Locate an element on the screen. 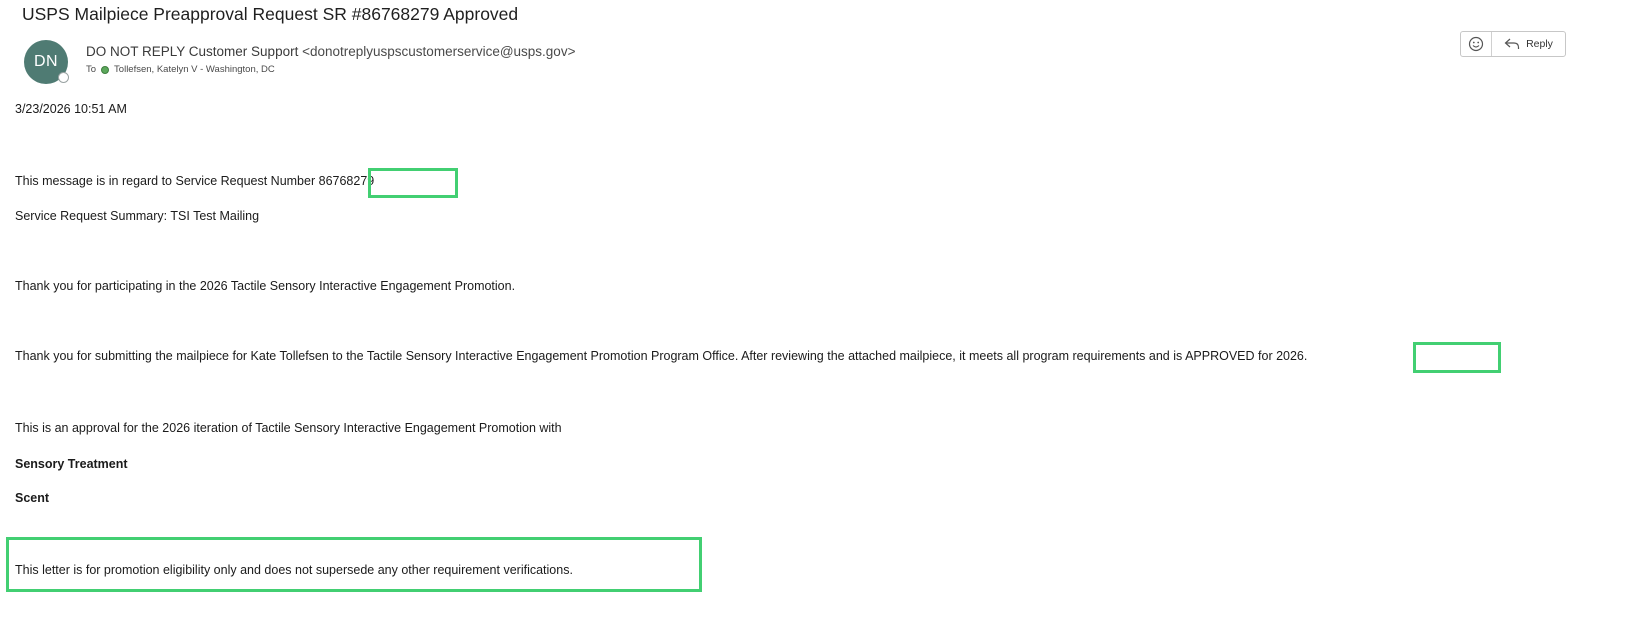 The image size is (1652, 623). sensory-treatment-label: Sensory Treatment is located at coordinates (71, 464).